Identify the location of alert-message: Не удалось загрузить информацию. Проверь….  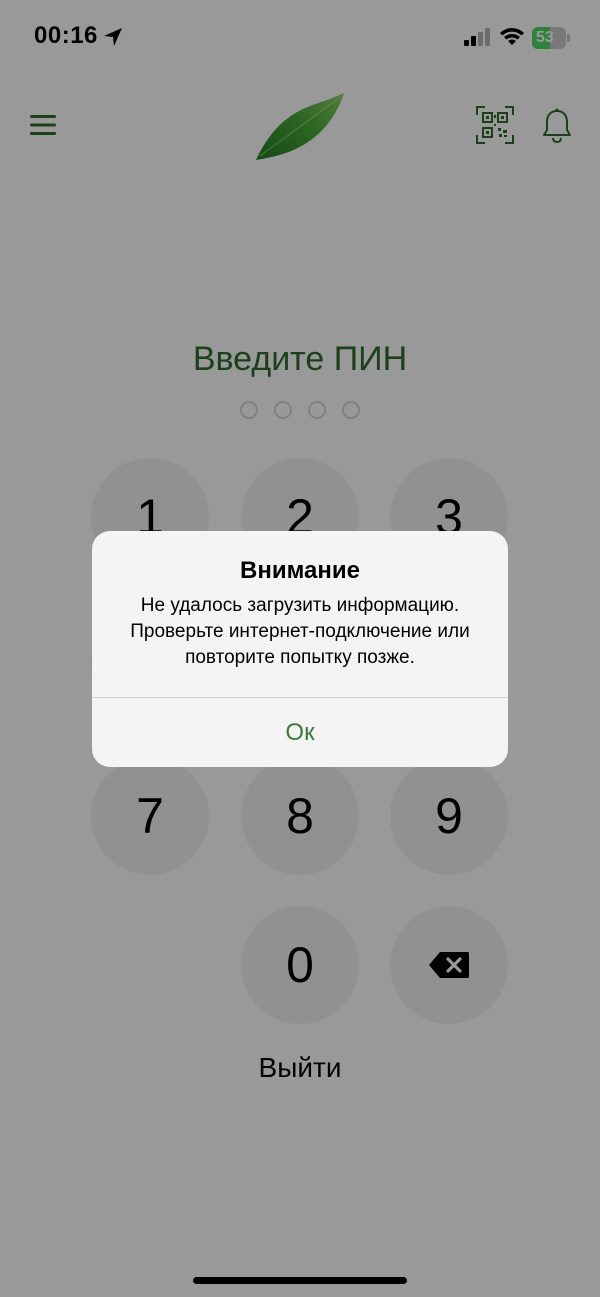
(300, 631).